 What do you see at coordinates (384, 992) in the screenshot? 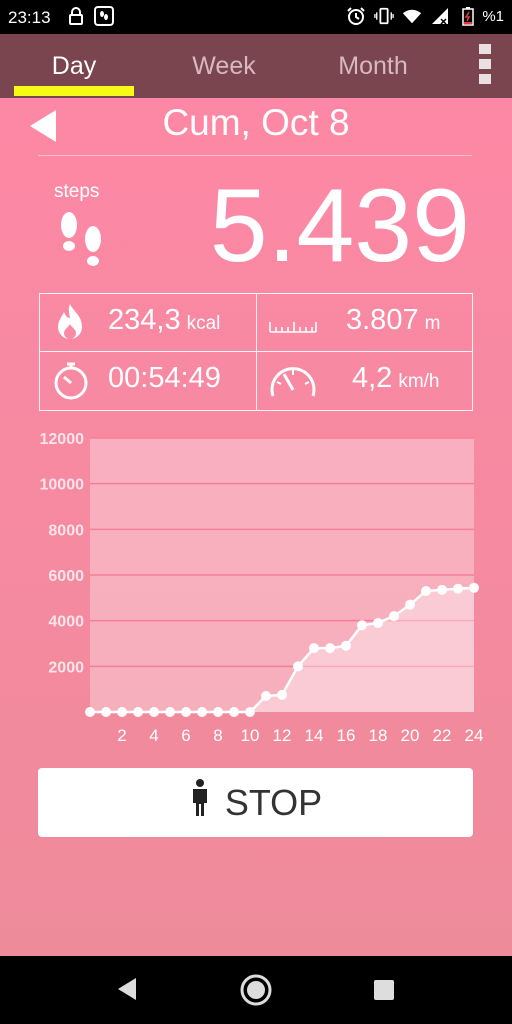
I see `nav-recents-icon` at bounding box center [384, 992].